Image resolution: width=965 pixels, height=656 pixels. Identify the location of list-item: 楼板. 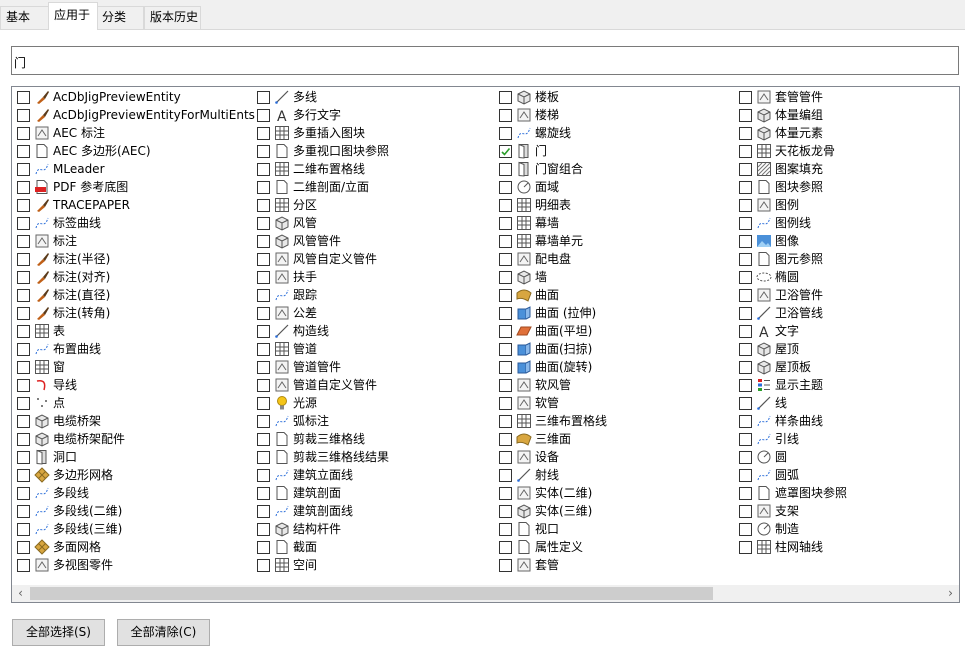
(551, 97).